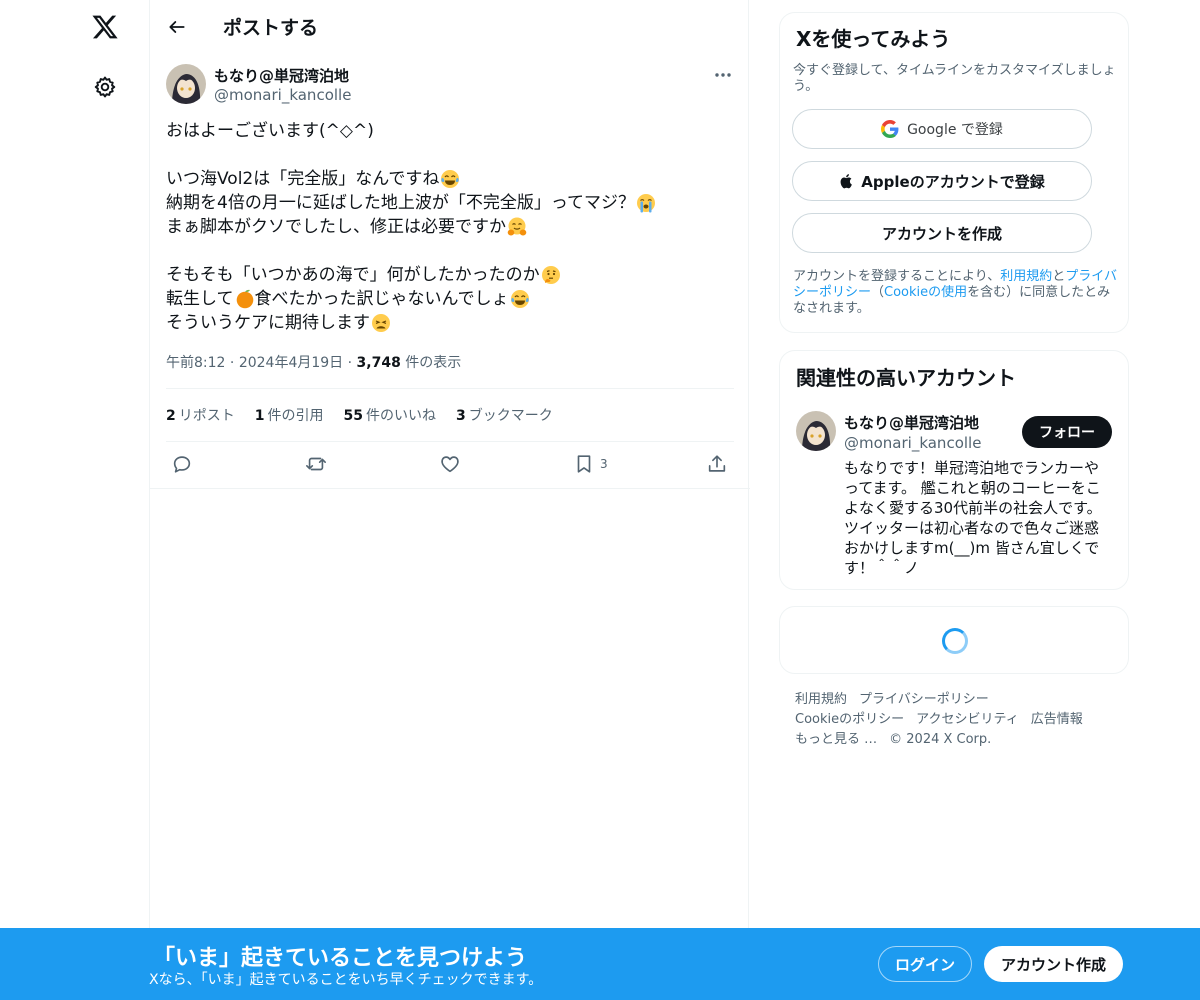 The height and width of the screenshot is (1000, 1200). I want to click on author-avatar, so click(186, 84).